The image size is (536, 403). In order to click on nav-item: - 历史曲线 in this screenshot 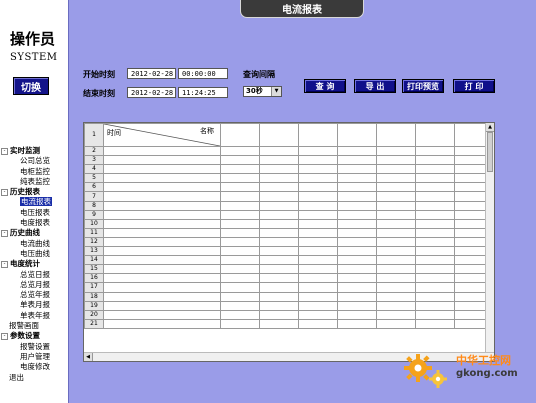, I will do `click(34, 233)`.